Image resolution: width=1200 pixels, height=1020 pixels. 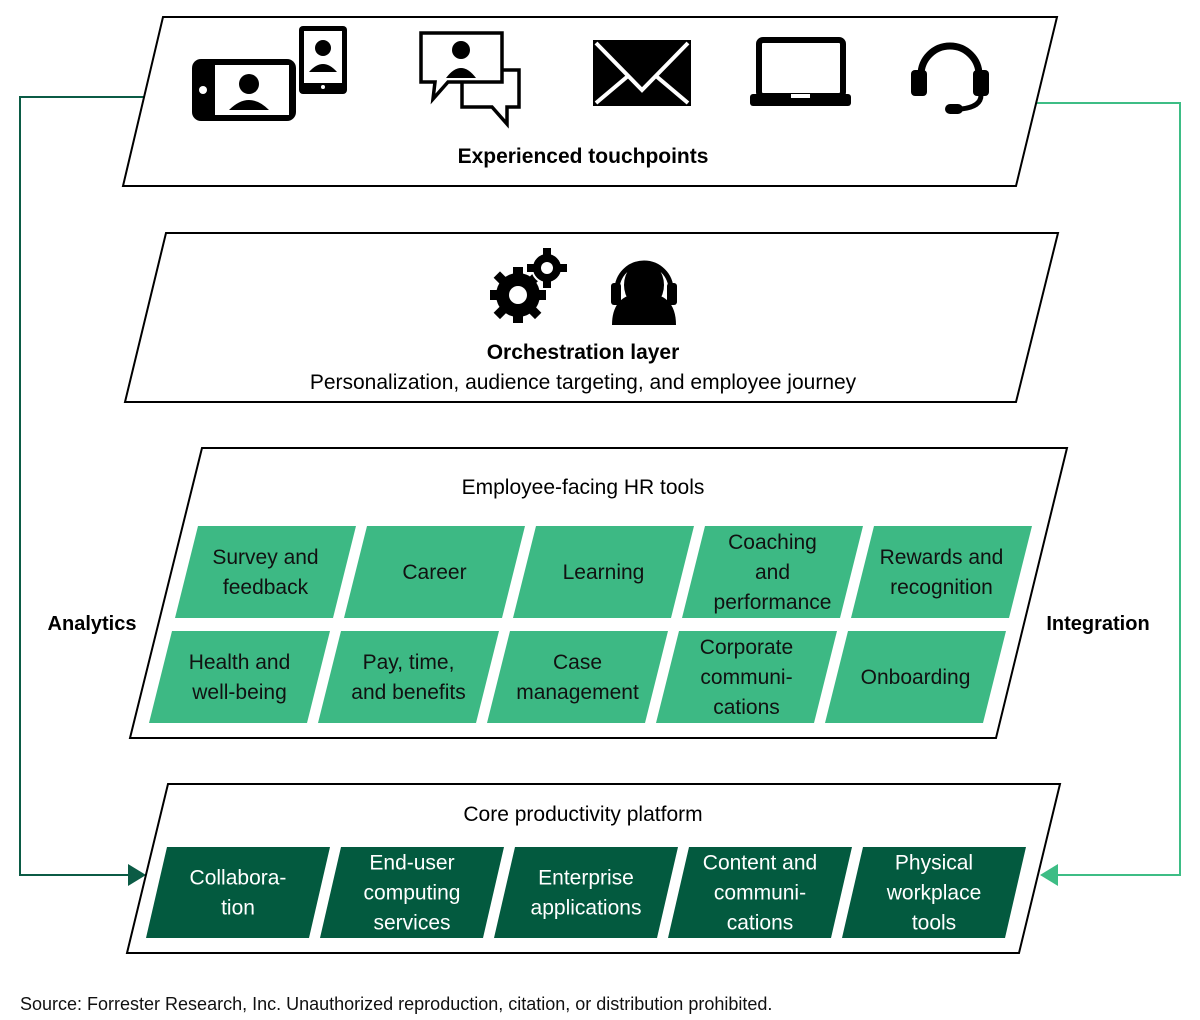 I want to click on hr-tool-tile-label: Case, so click(x=577, y=662).